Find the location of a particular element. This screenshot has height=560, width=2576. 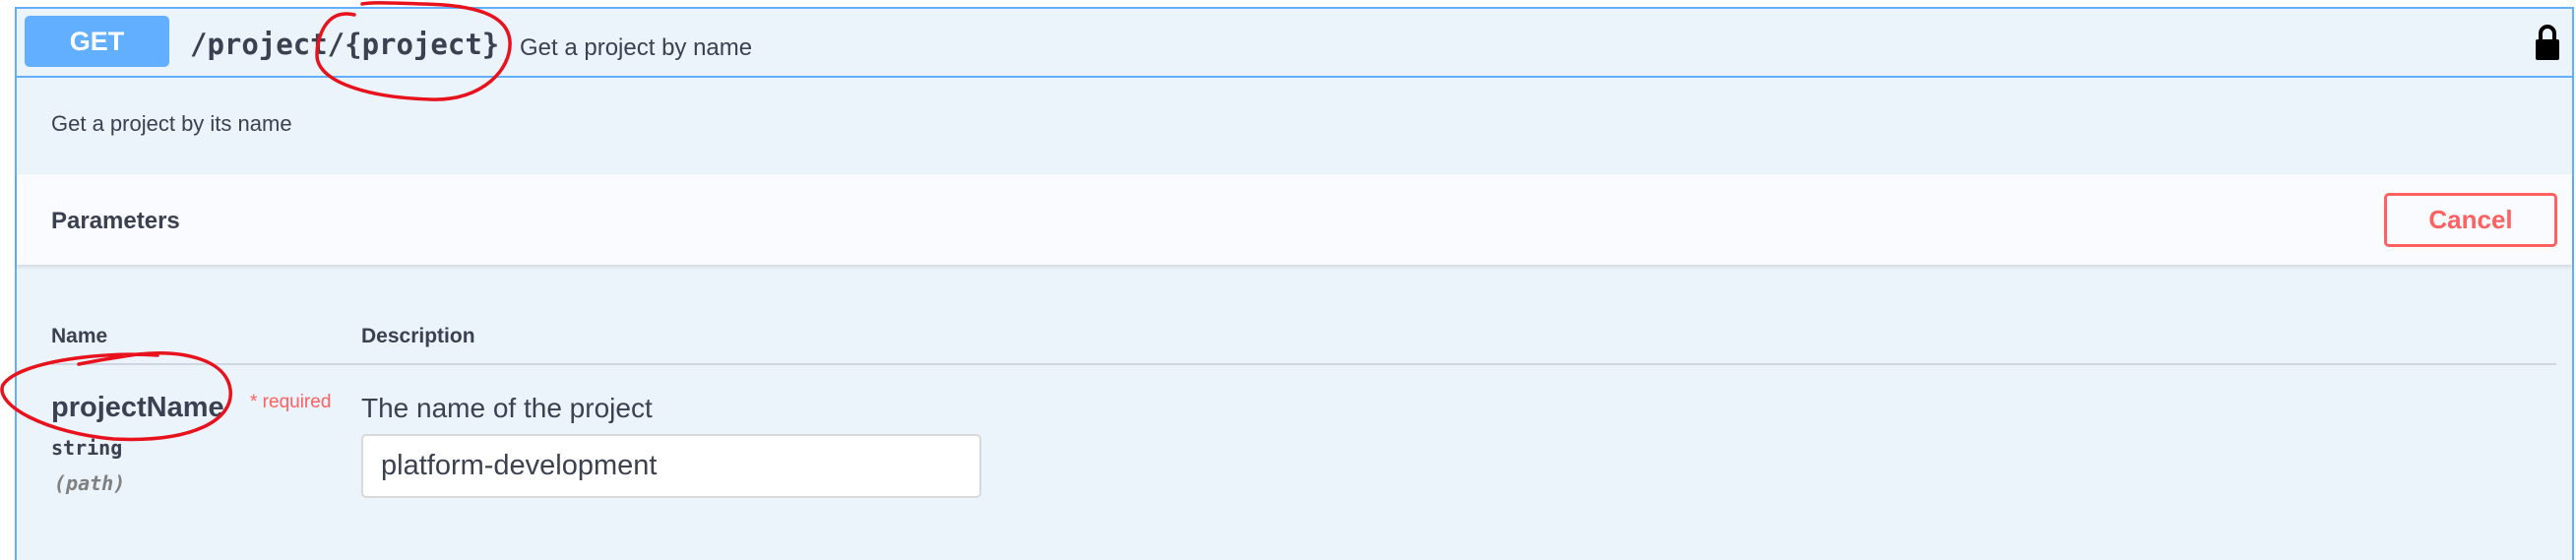

endpoint-path: /project/{project} is located at coordinates (345, 44).